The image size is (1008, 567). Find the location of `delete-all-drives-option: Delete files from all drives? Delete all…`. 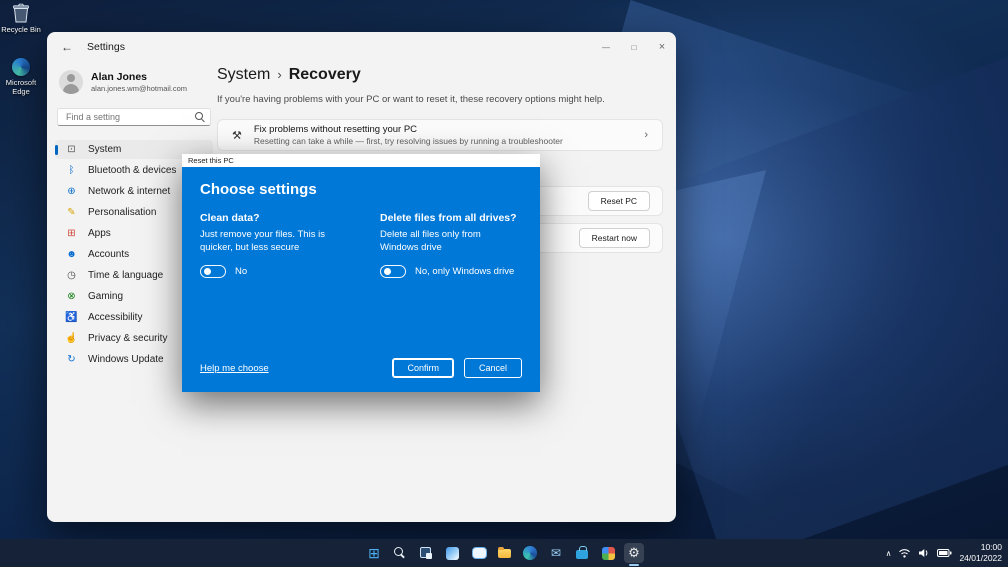

delete-all-drives-option: Delete files from all drives? Delete all… is located at coordinates (451, 245).